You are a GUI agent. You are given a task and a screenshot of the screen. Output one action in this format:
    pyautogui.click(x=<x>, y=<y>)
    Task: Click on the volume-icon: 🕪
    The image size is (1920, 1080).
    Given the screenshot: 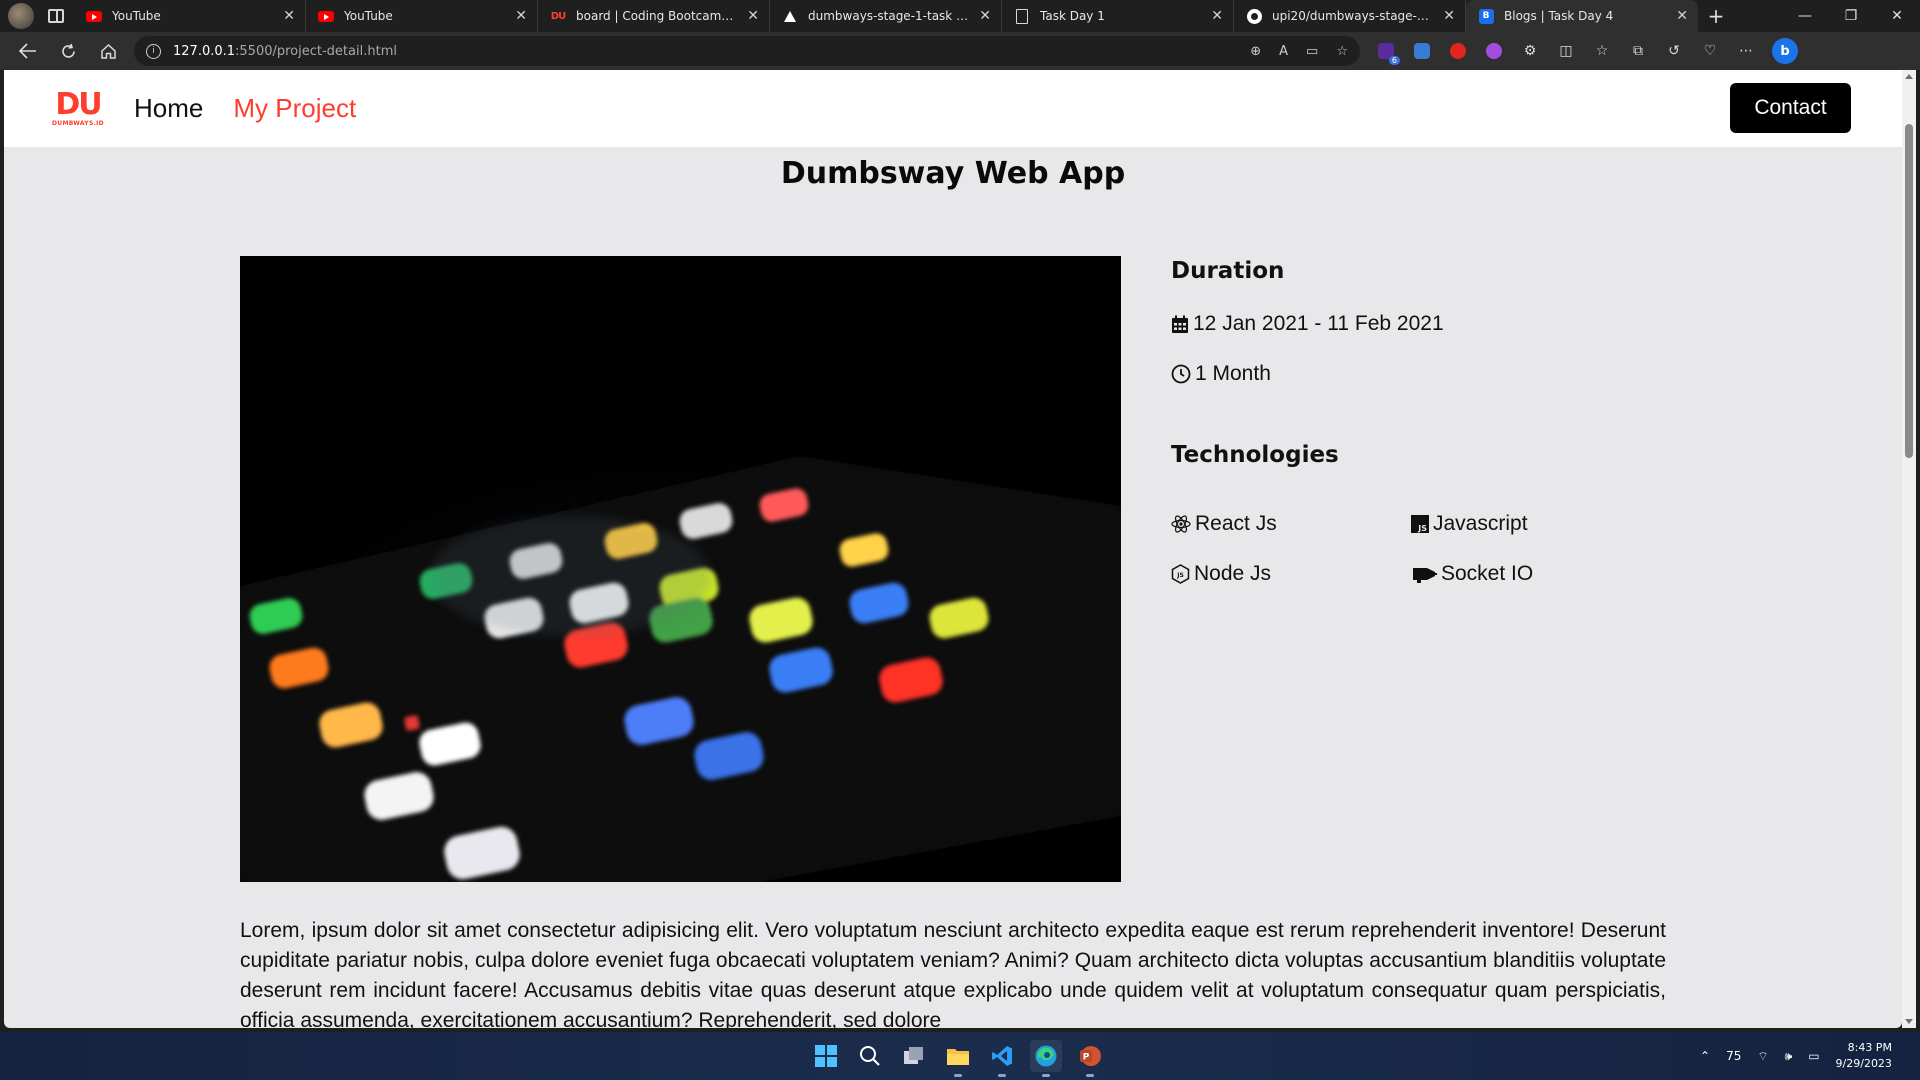 What is the action you would take?
    pyautogui.click(x=1789, y=1056)
    